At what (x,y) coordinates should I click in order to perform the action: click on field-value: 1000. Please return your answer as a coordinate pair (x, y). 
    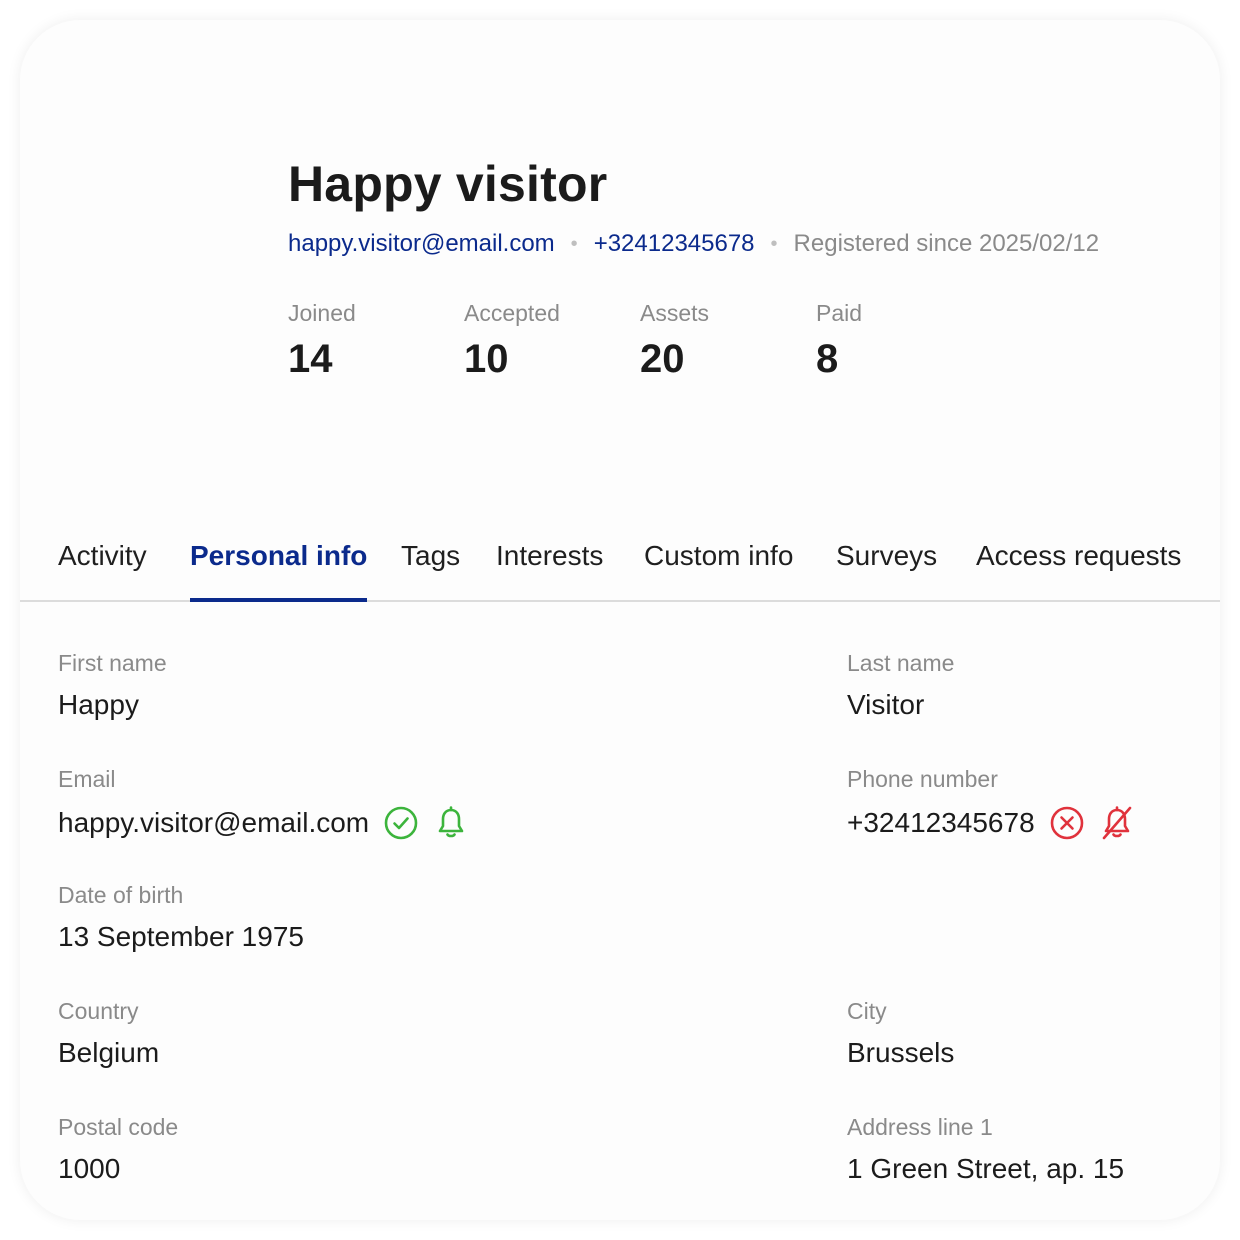
    Looking at the image, I should click on (118, 1169).